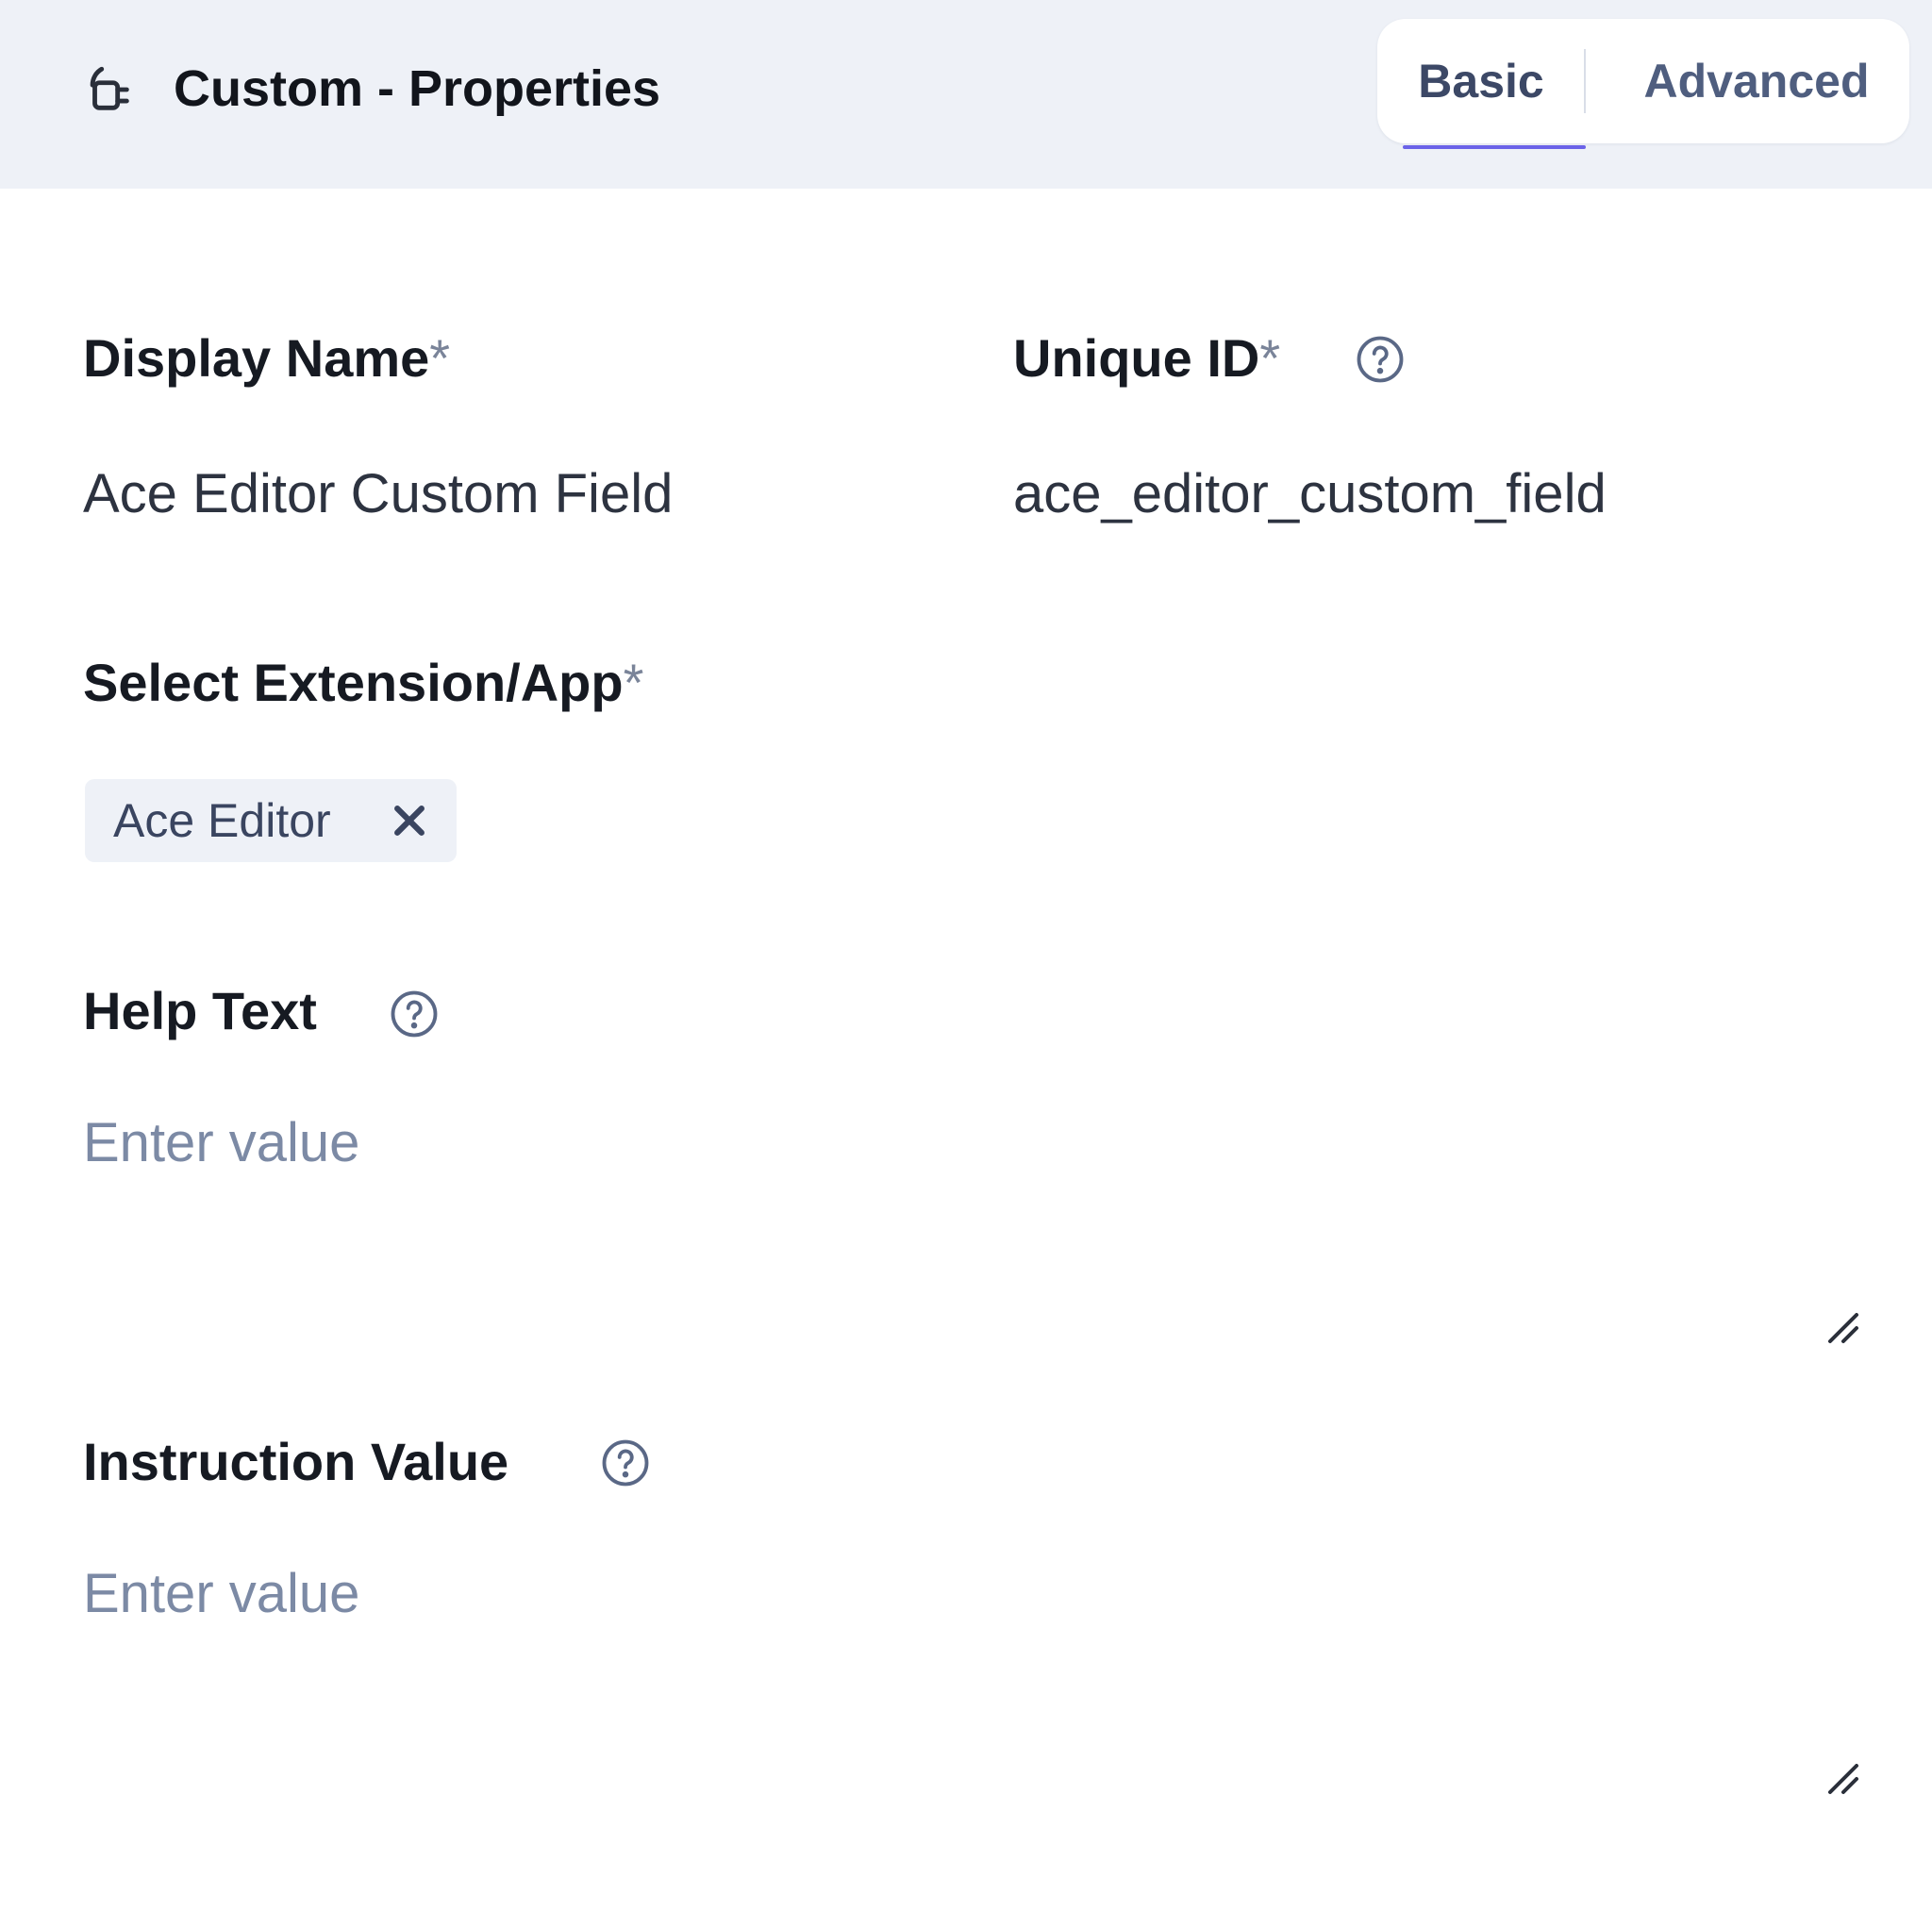 The image size is (1932, 1911). Describe the element at coordinates (626, 1462) in the screenshot. I see `instruction-value-help-icon` at that location.